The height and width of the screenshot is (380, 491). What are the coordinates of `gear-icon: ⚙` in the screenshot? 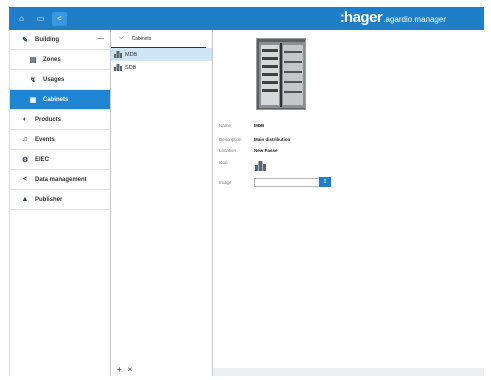 It's located at (25, 160).